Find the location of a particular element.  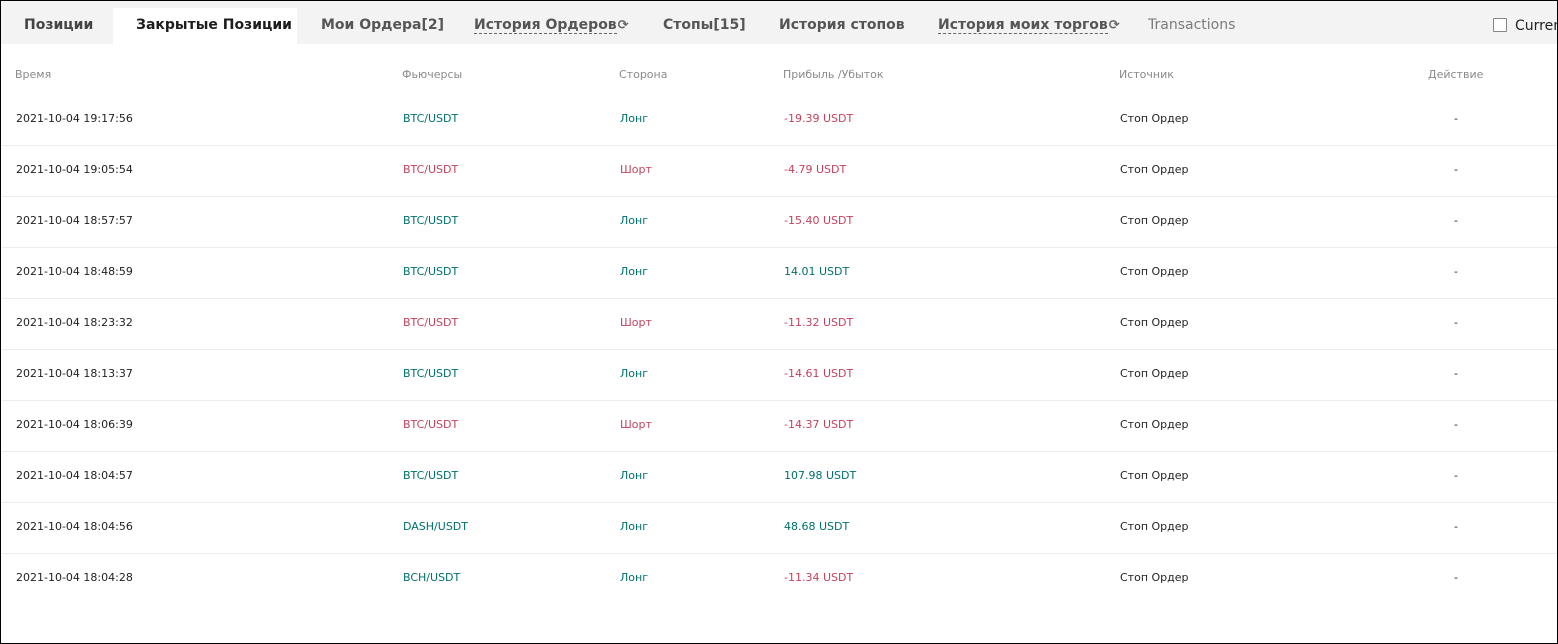

tab-stops: Стопы[15] is located at coordinates (704, 26).